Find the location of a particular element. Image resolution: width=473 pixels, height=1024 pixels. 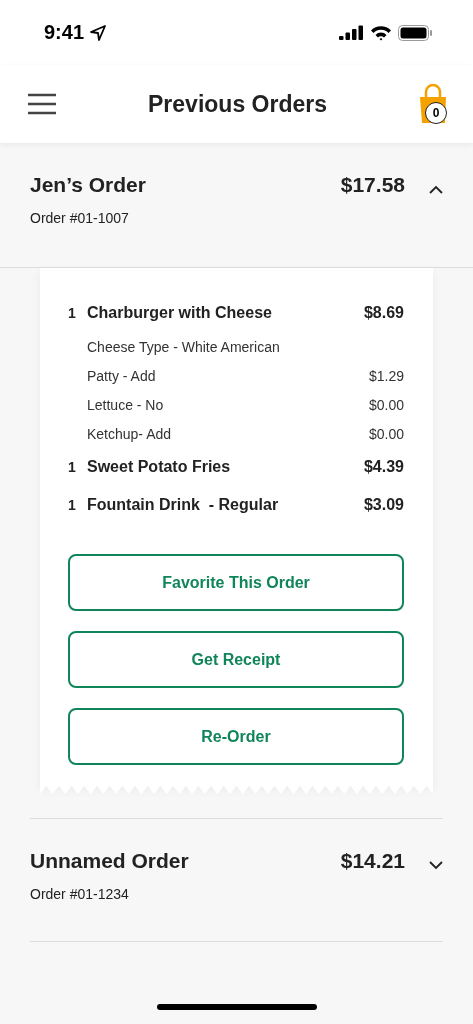

order-name: Unnamed Order is located at coordinates (109, 861).